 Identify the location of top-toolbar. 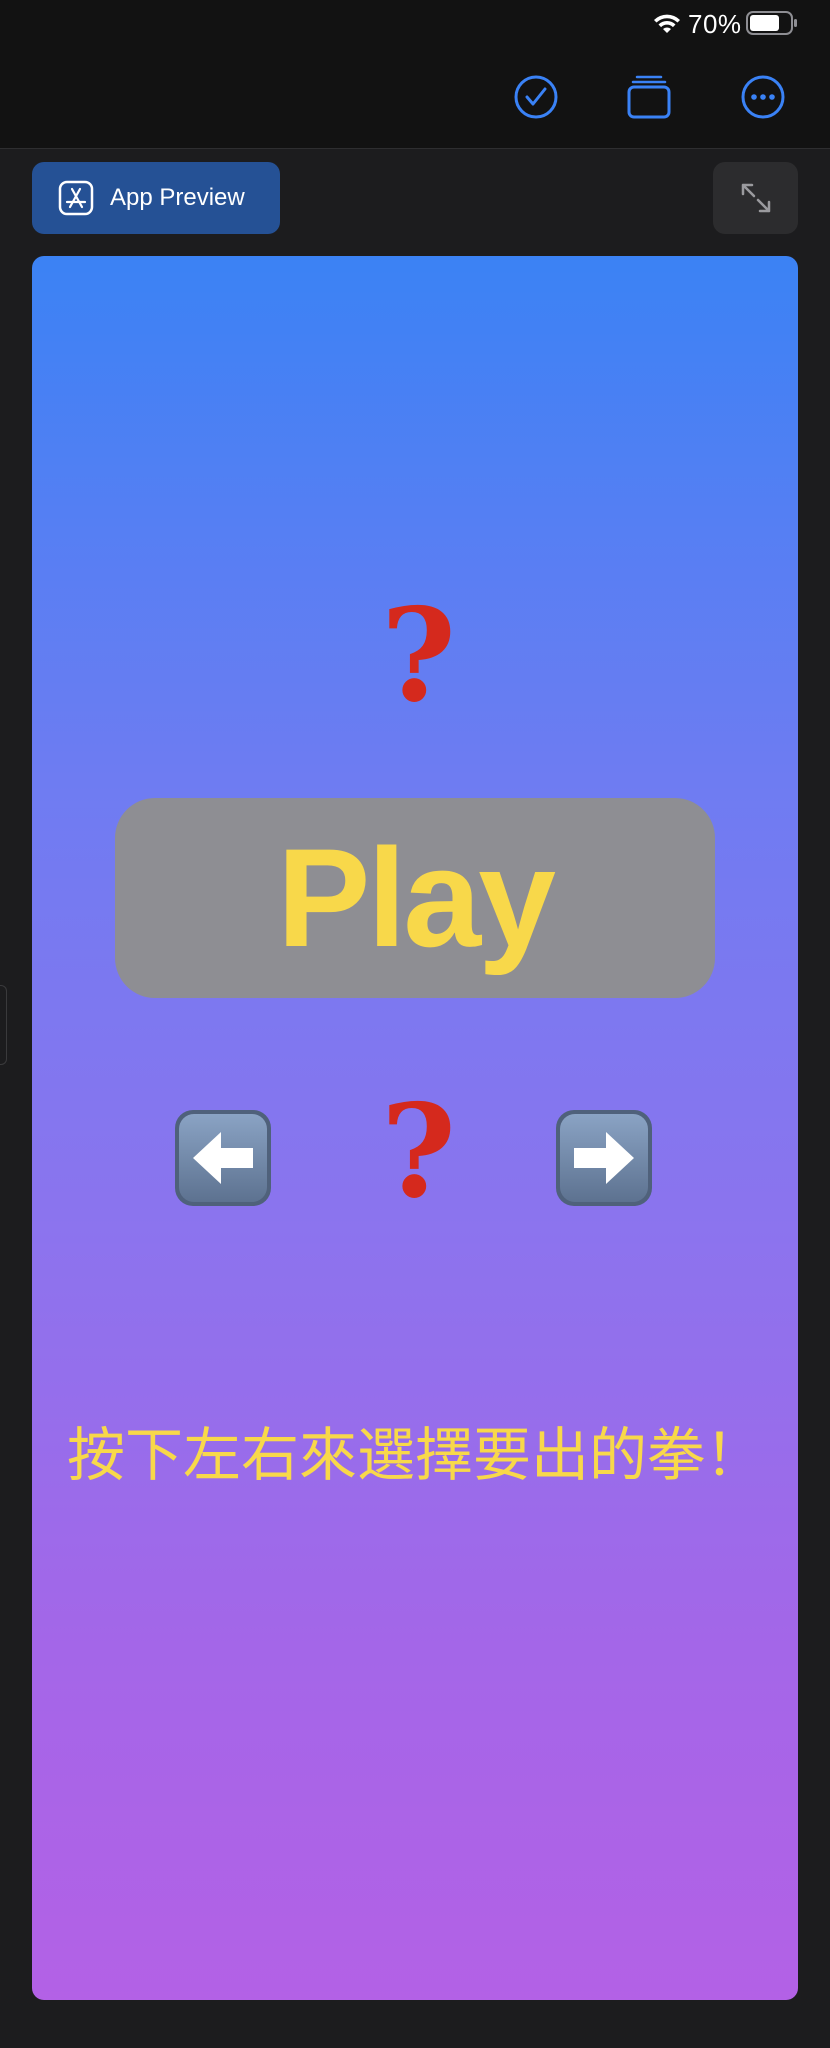
(415, 97).